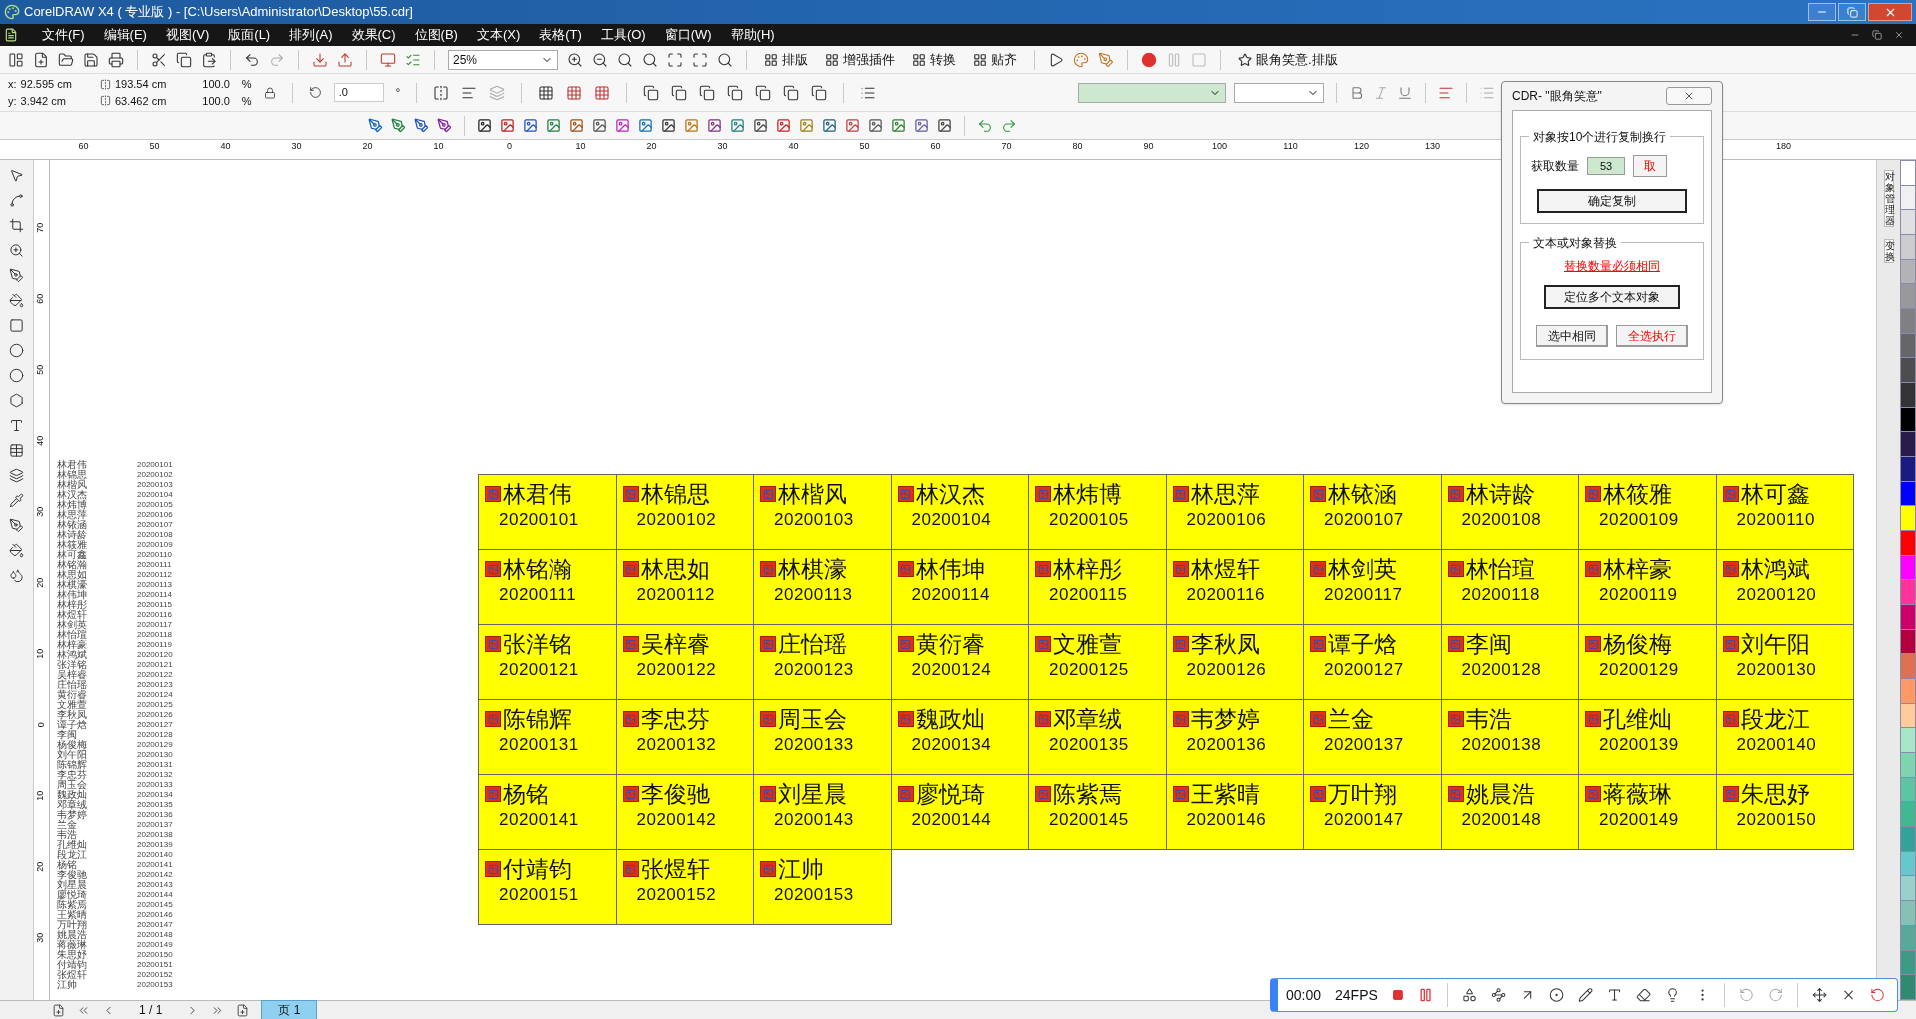  I want to click on rotation-field: .0, so click(358, 92).